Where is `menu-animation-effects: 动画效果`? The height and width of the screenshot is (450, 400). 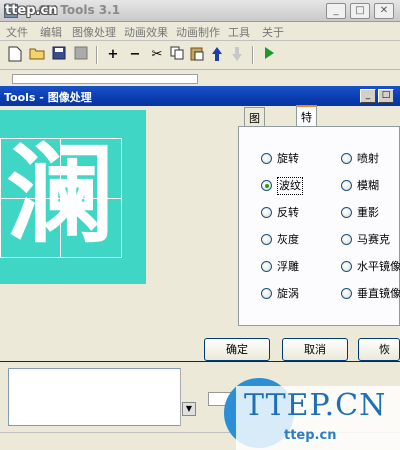
menu-animation-effects: 动画效果 is located at coordinates (146, 32).